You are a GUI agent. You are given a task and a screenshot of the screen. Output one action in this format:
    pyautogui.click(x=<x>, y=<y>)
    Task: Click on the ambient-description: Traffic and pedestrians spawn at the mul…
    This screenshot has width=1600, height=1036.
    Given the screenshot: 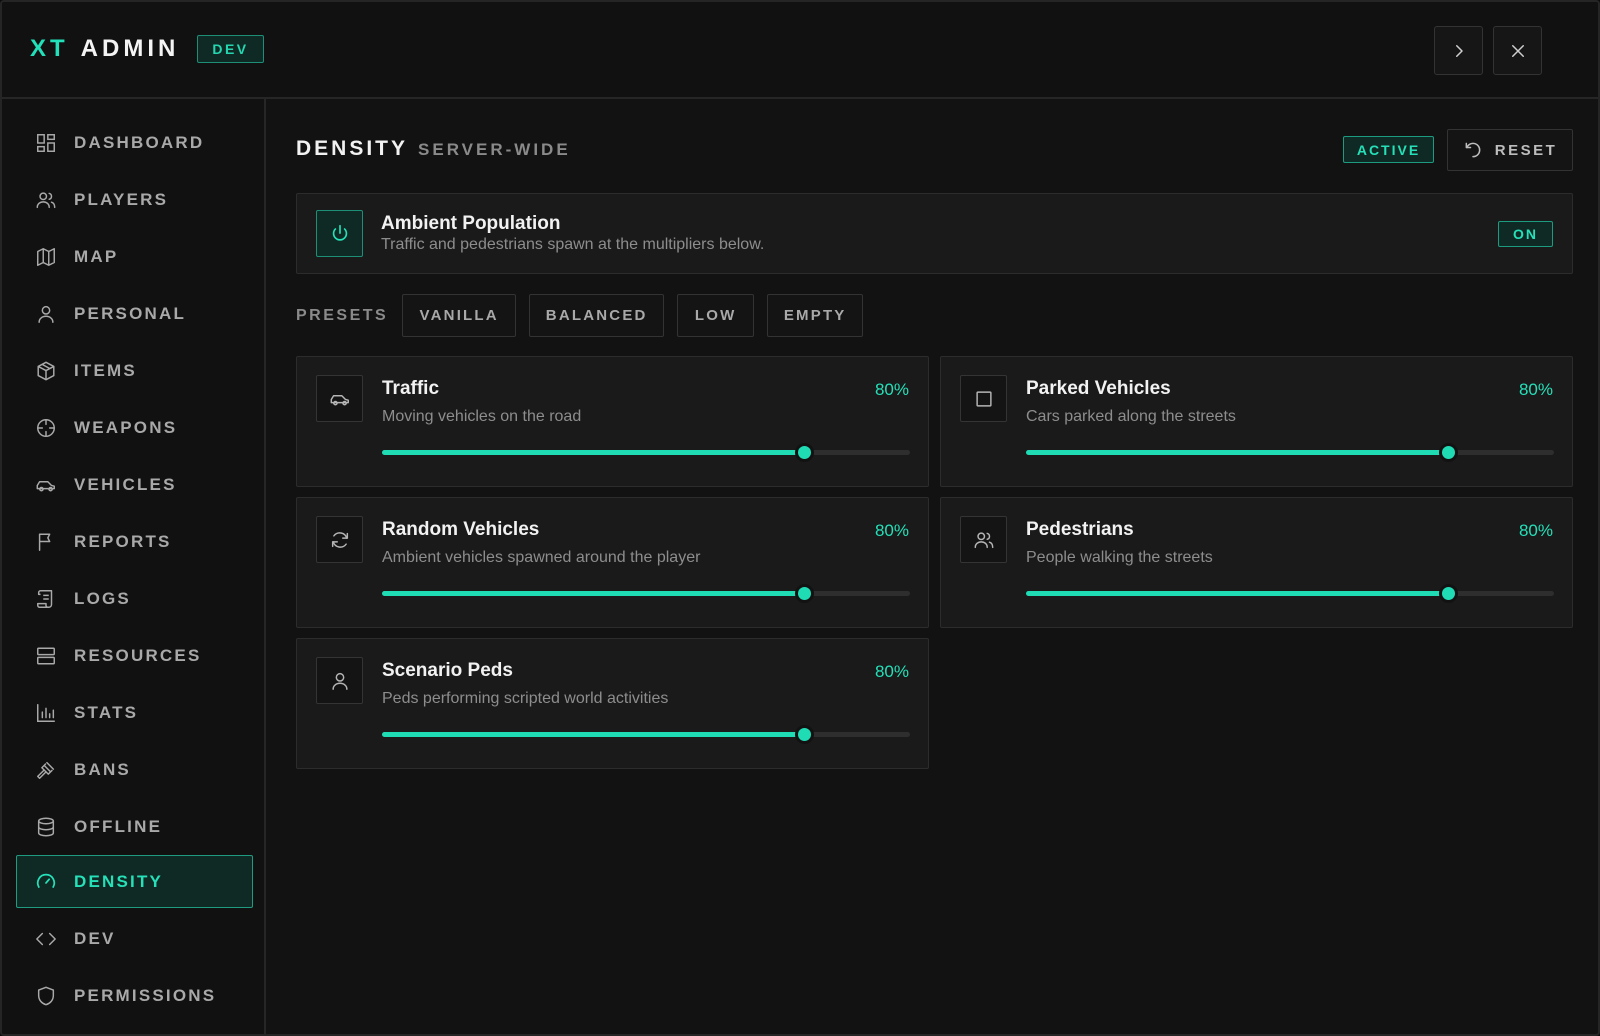 What is the action you would take?
    pyautogui.click(x=573, y=244)
    